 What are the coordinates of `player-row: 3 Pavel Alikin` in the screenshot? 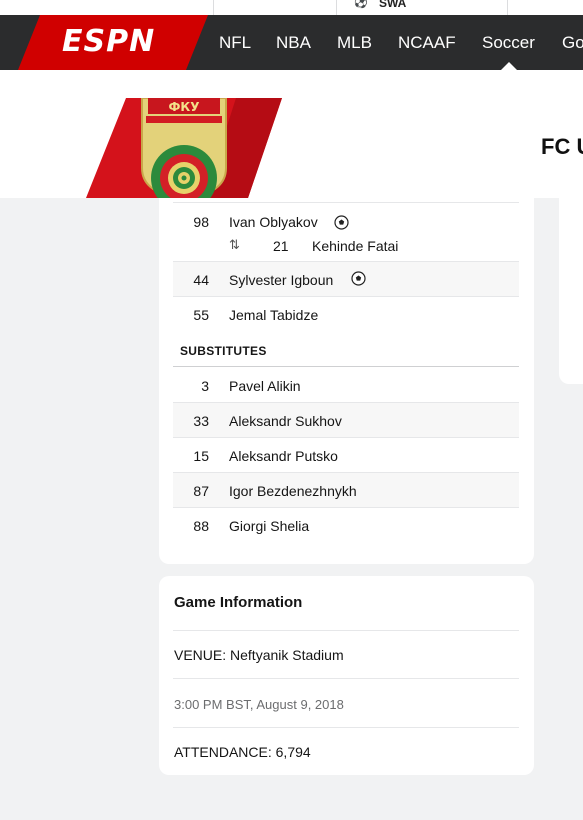 It's located at (346, 385).